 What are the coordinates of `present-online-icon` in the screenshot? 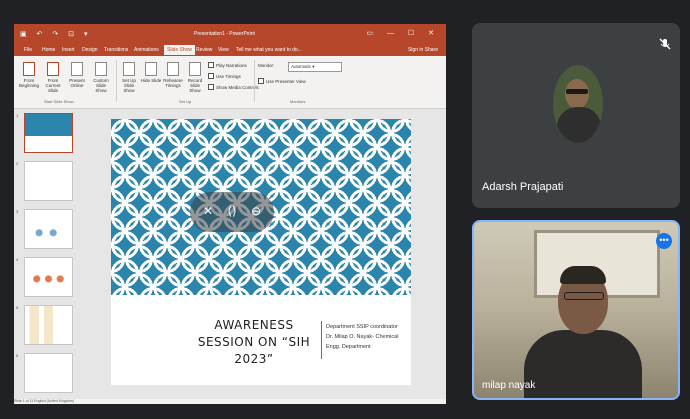 It's located at (77, 69).